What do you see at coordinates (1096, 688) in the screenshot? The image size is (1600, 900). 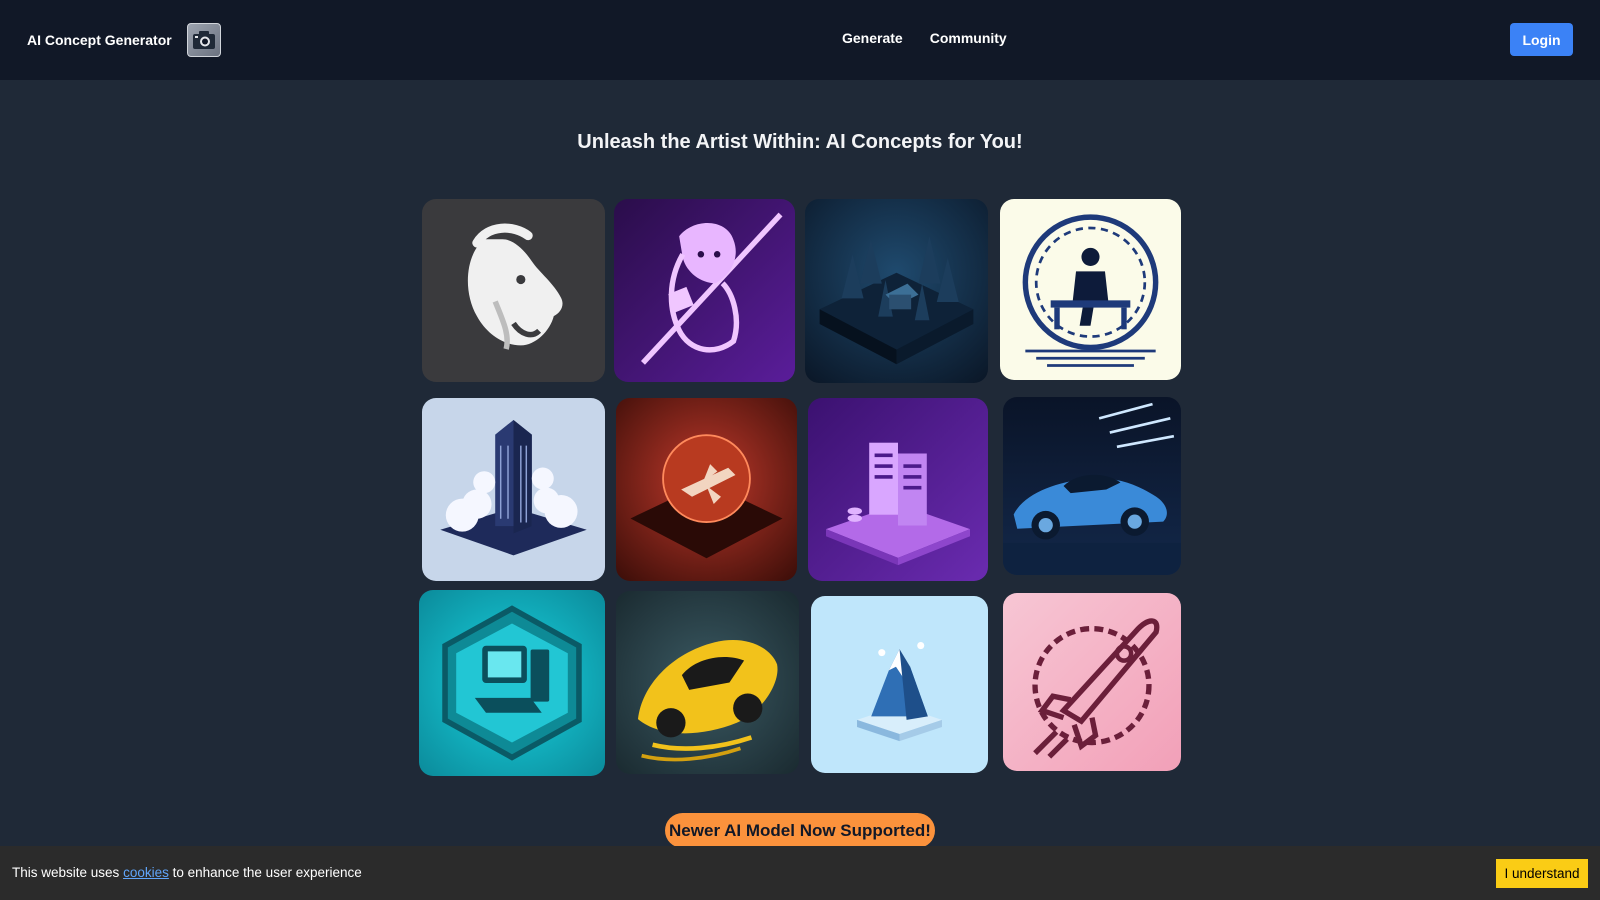 I see `rocket-icon` at bounding box center [1096, 688].